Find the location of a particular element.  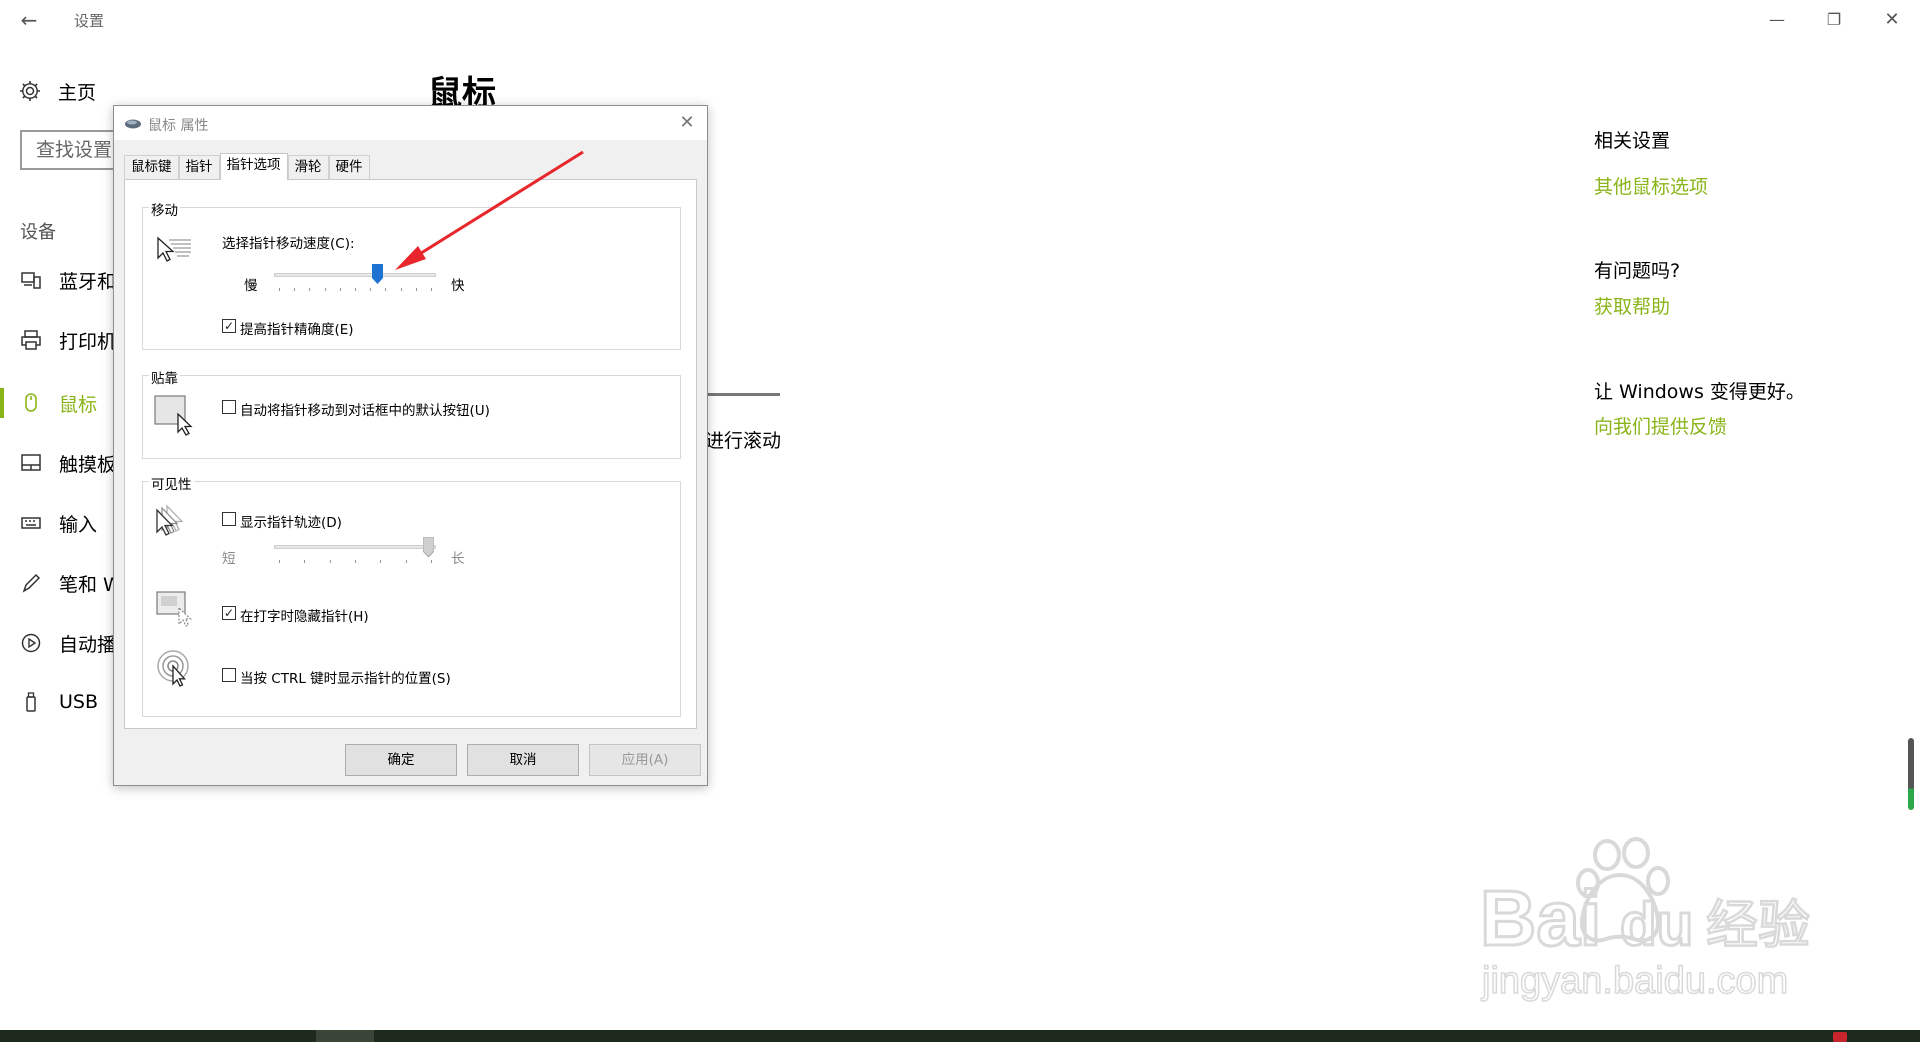

sidebar-item-touchpad: 触摸板 is located at coordinates (68, 463).